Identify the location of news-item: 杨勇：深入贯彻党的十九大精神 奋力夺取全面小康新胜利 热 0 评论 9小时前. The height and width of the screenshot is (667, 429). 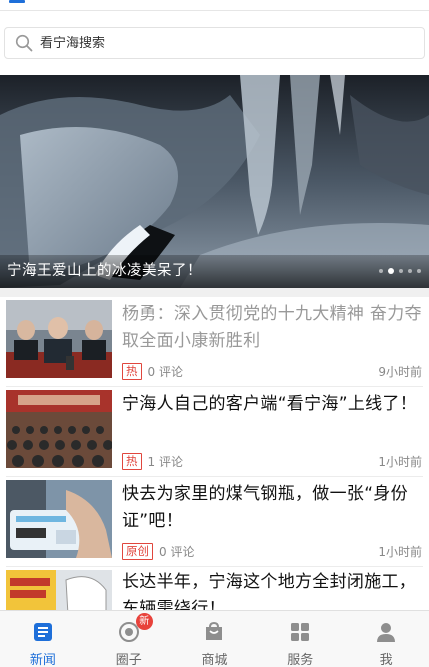
(214, 342).